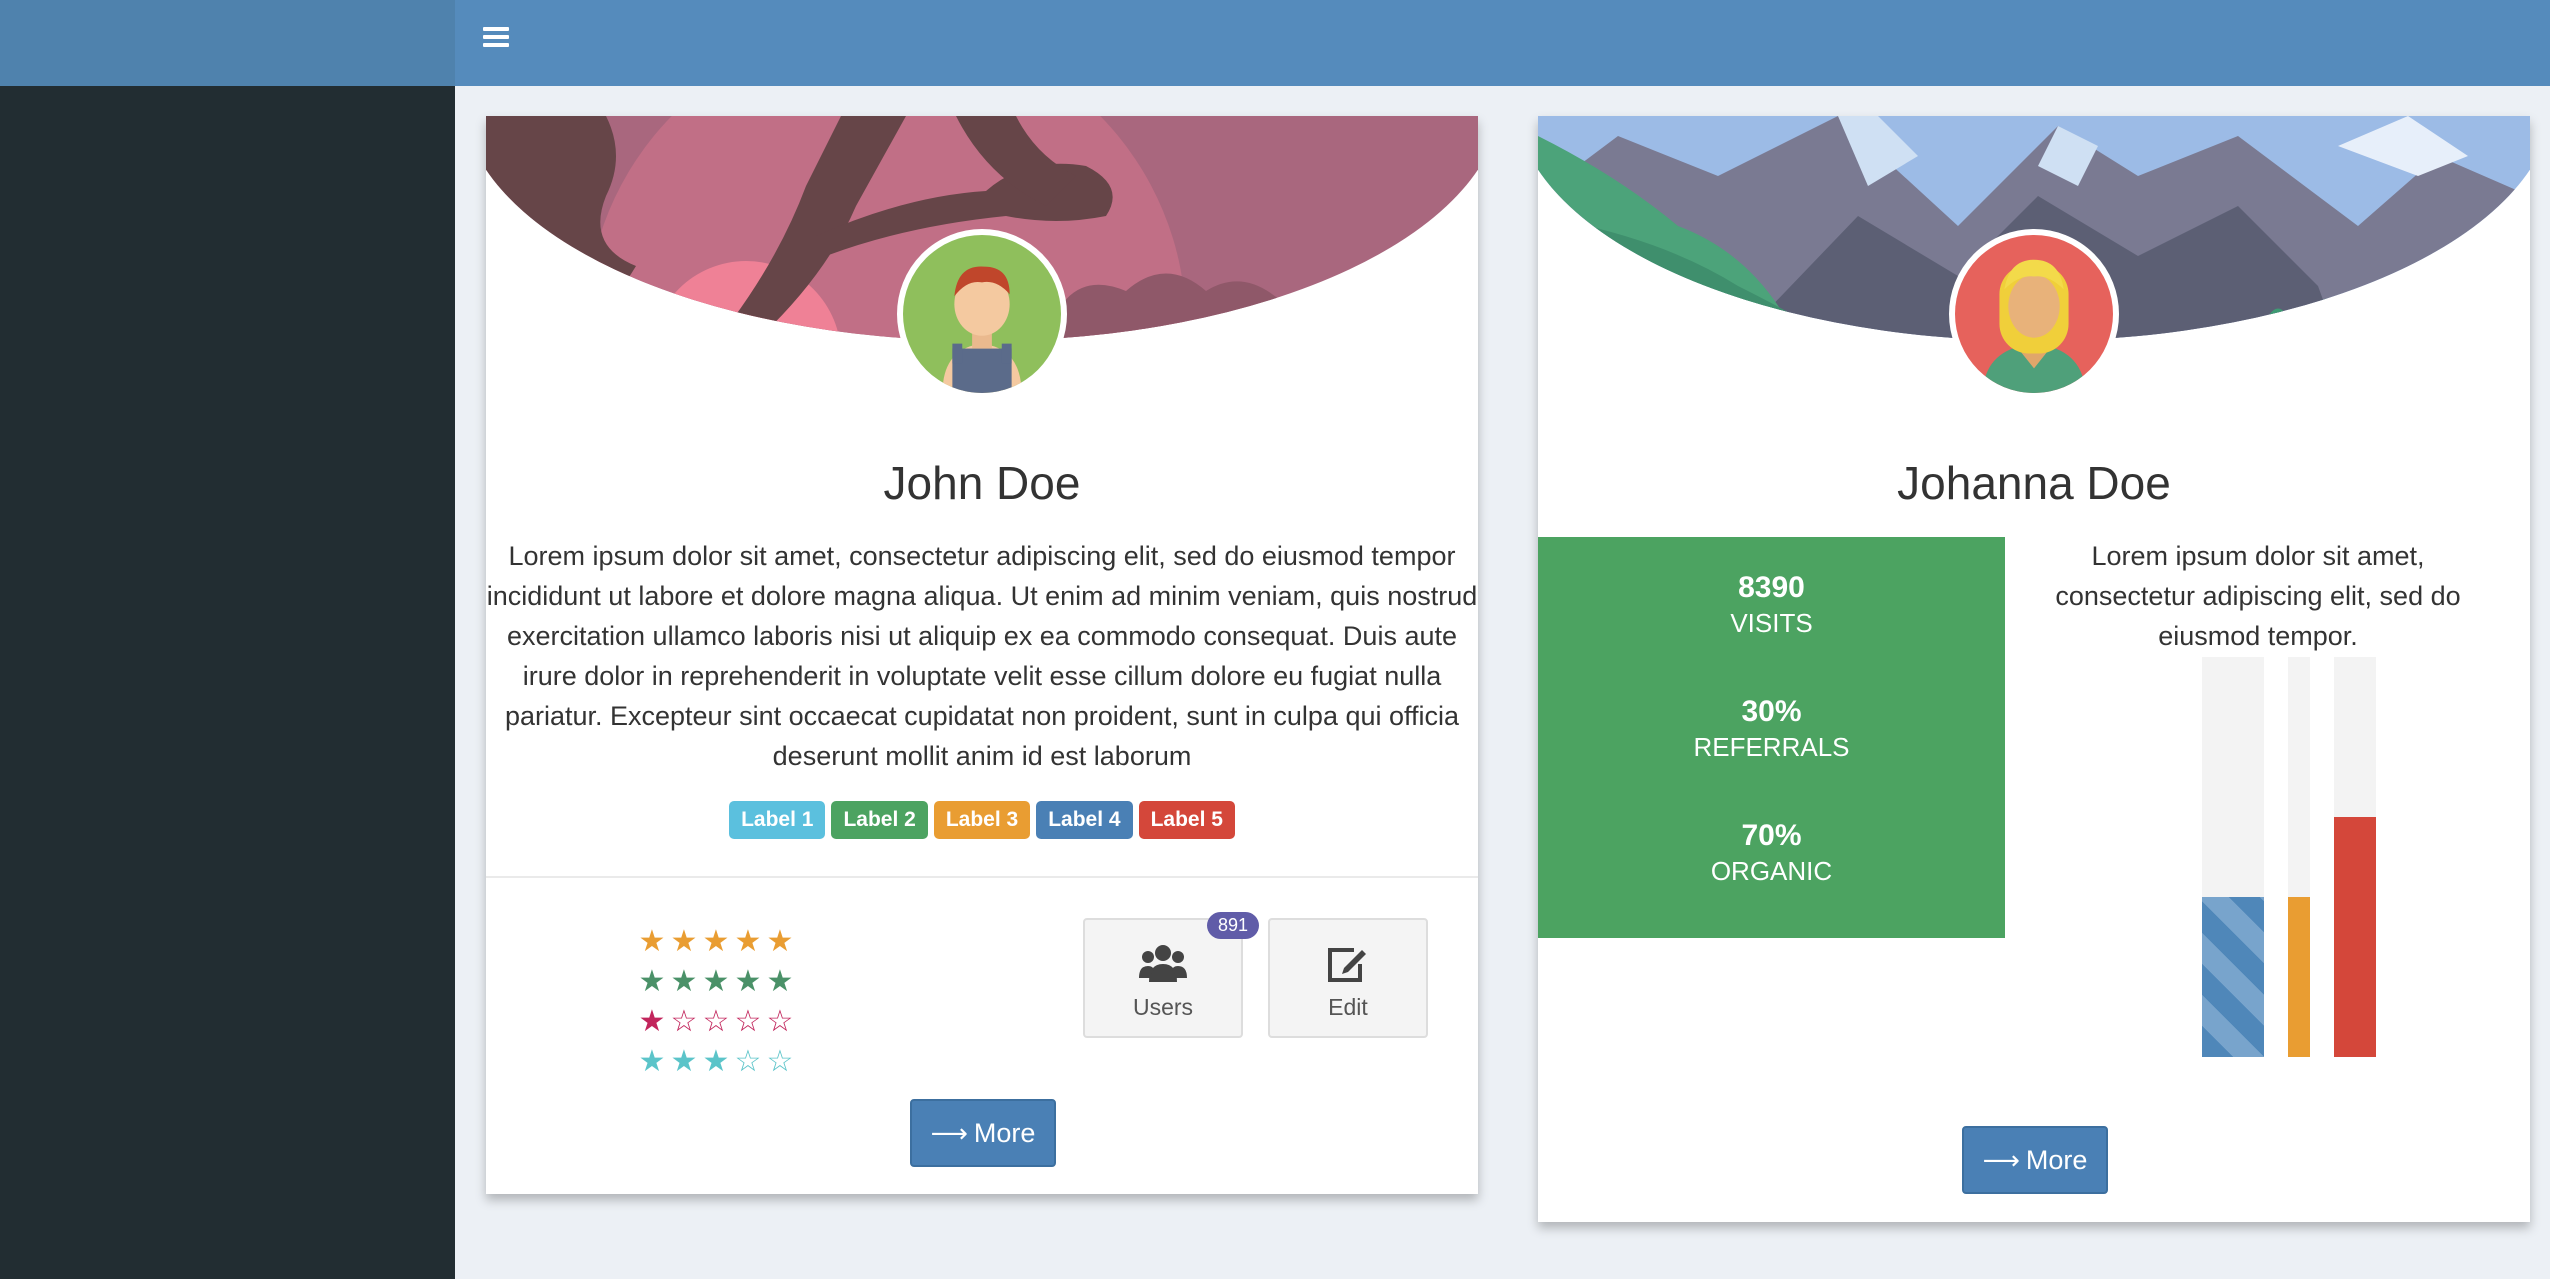 The image size is (2550, 1279). Describe the element at coordinates (982, 877) in the screenshot. I see `divider` at that location.